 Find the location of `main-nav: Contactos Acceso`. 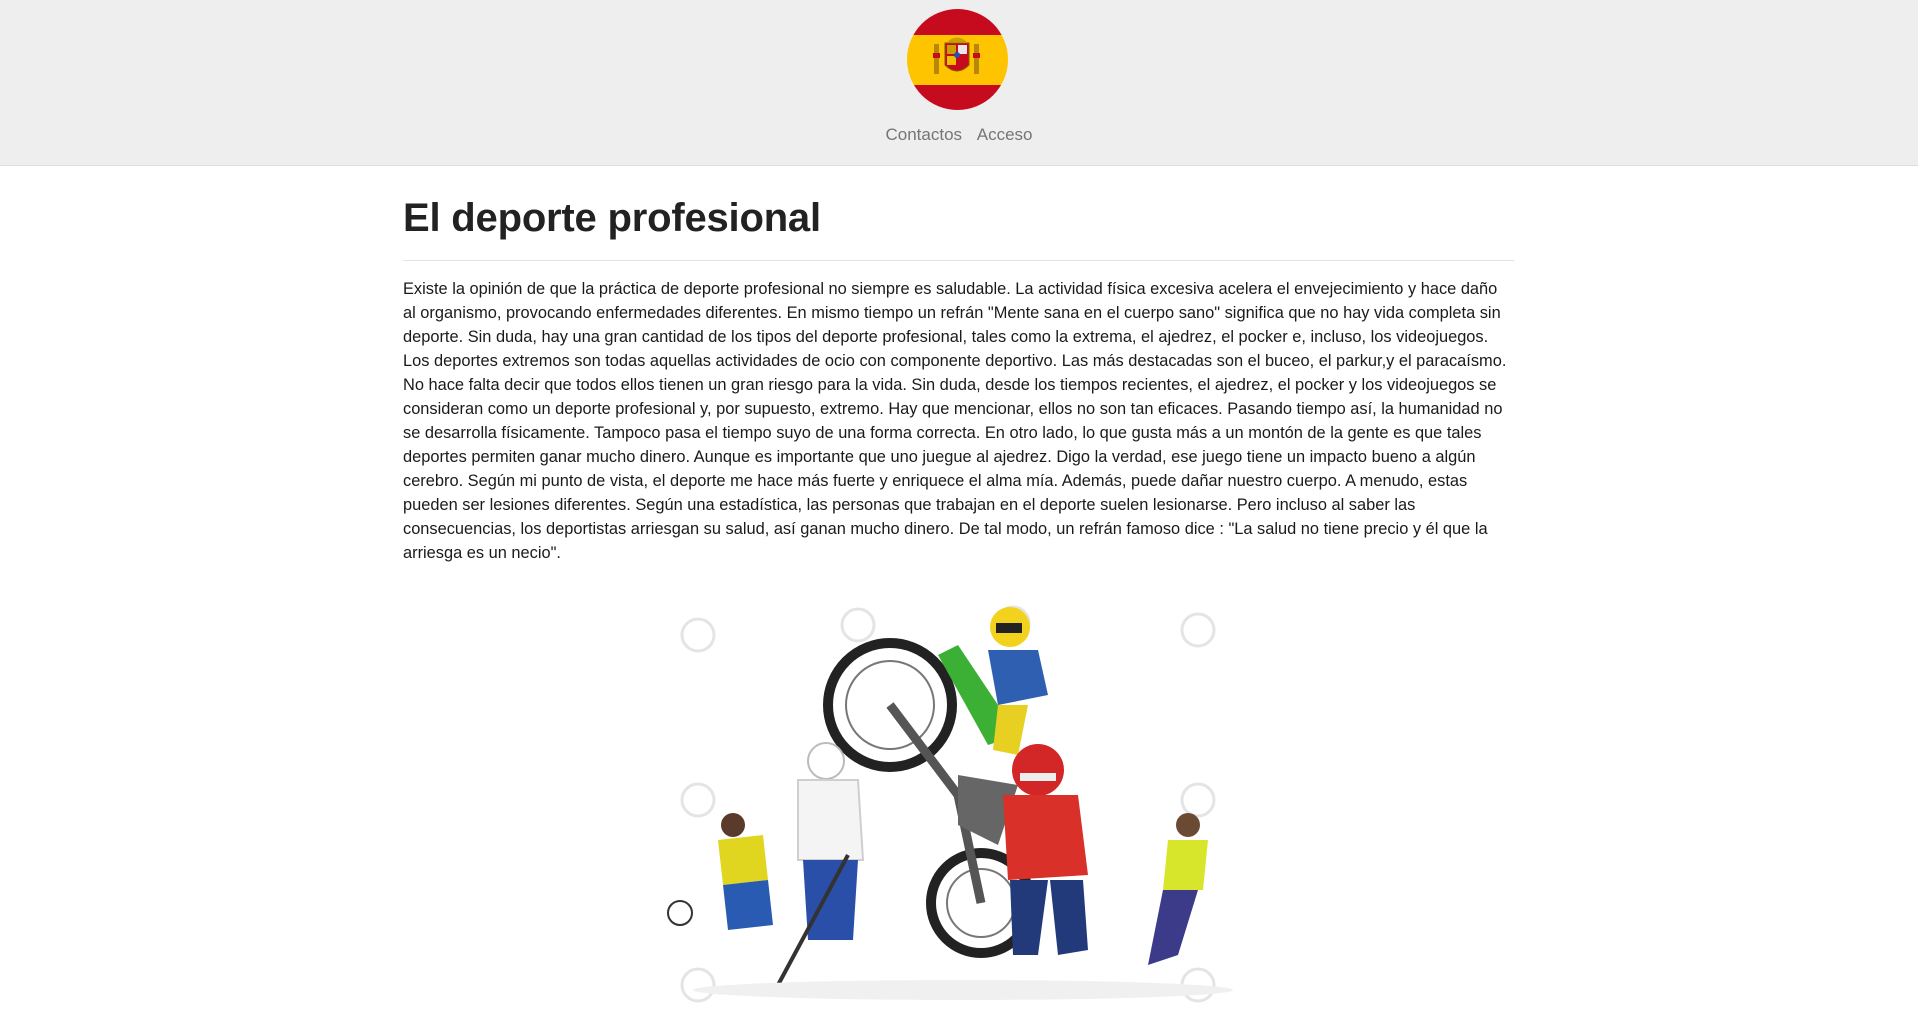

main-nav: Contactos Acceso is located at coordinates (959, 137).